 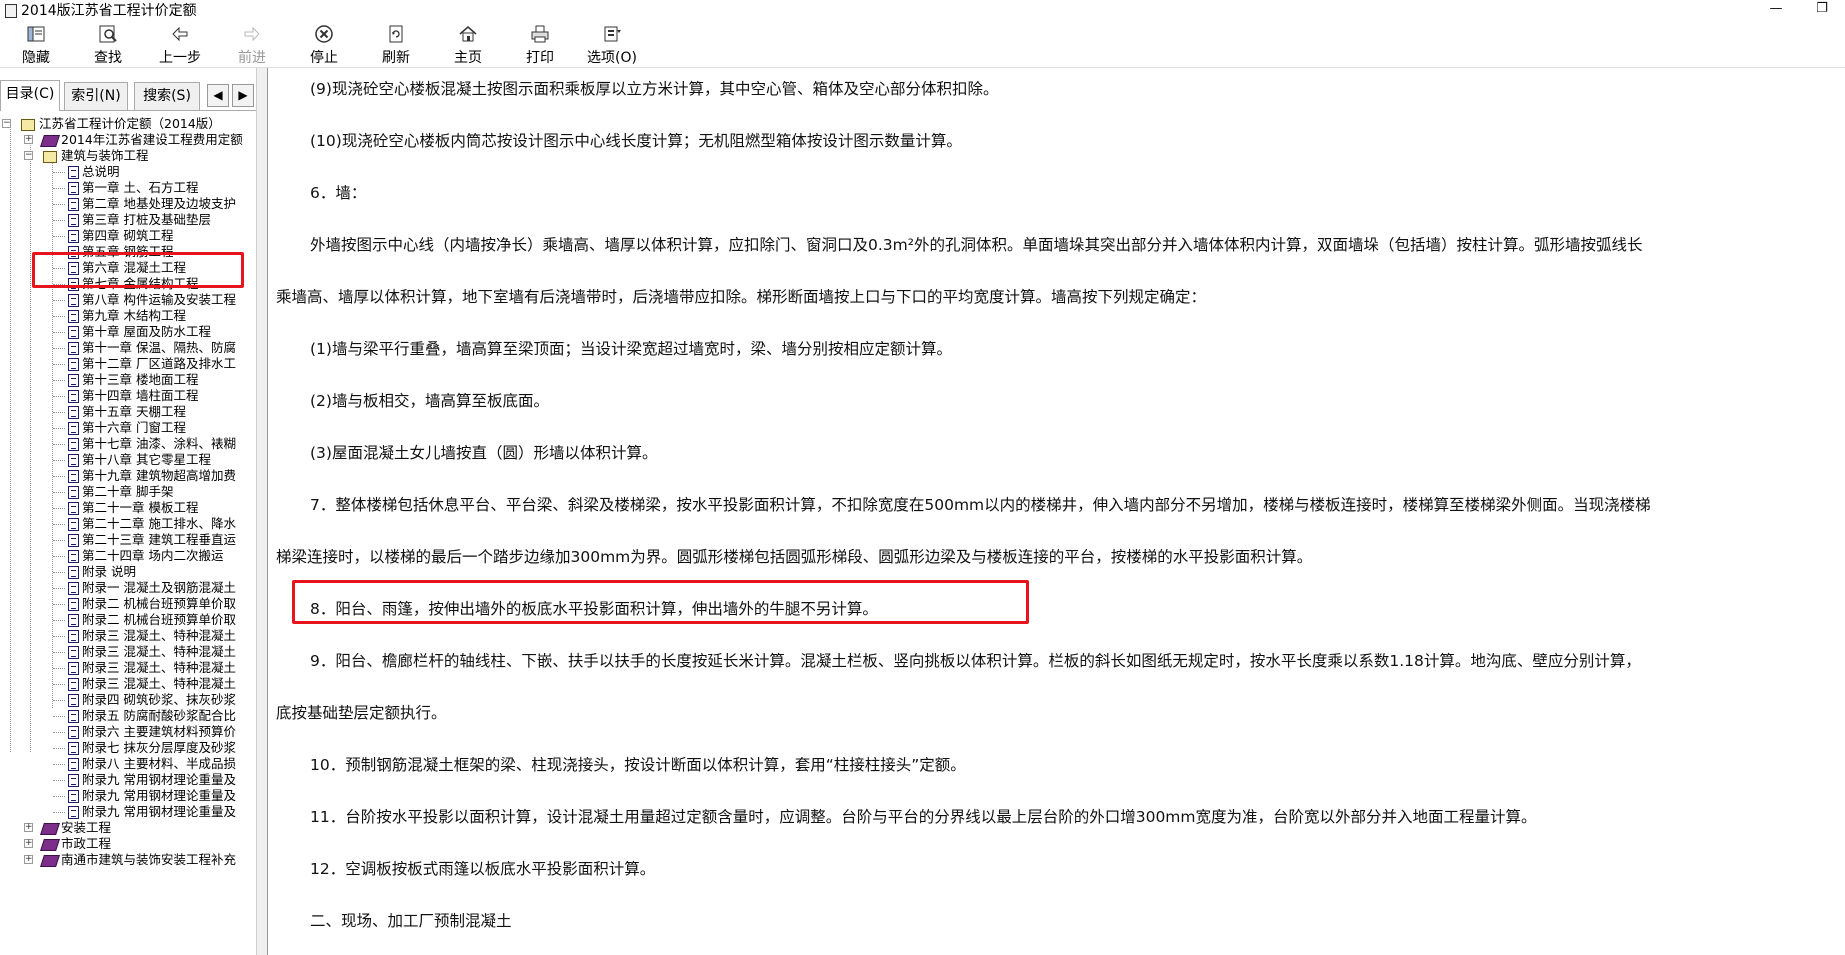 I want to click on find-button: 查找, so click(x=108, y=44).